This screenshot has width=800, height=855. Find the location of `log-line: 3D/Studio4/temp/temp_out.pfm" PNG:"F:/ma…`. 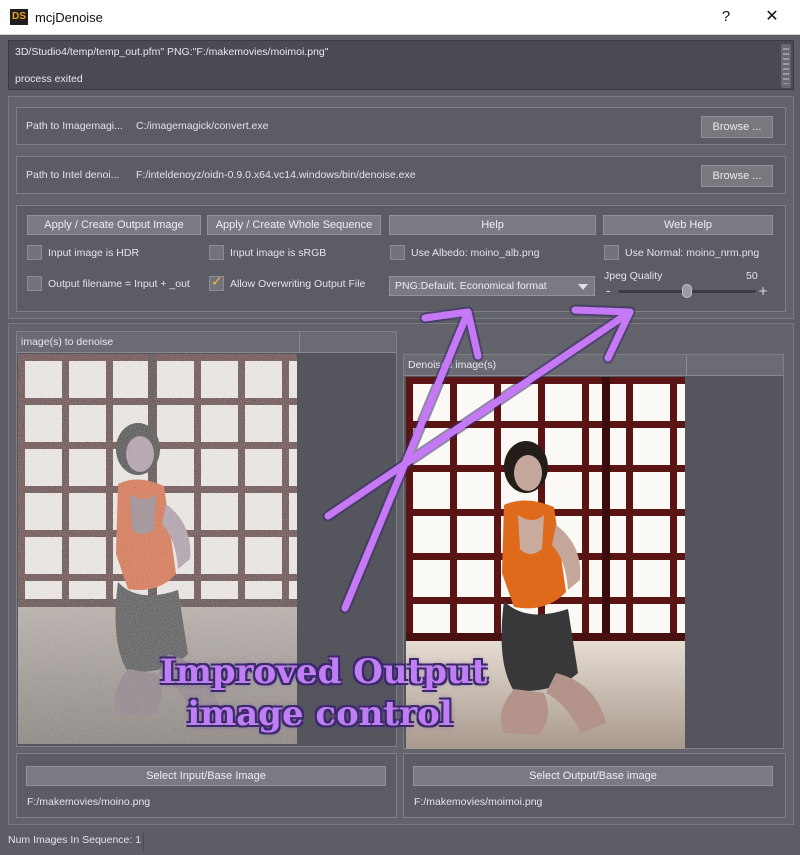

log-line: 3D/Studio4/temp/temp_out.pfm" PNG:"F:/ma… is located at coordinates (172, 52).